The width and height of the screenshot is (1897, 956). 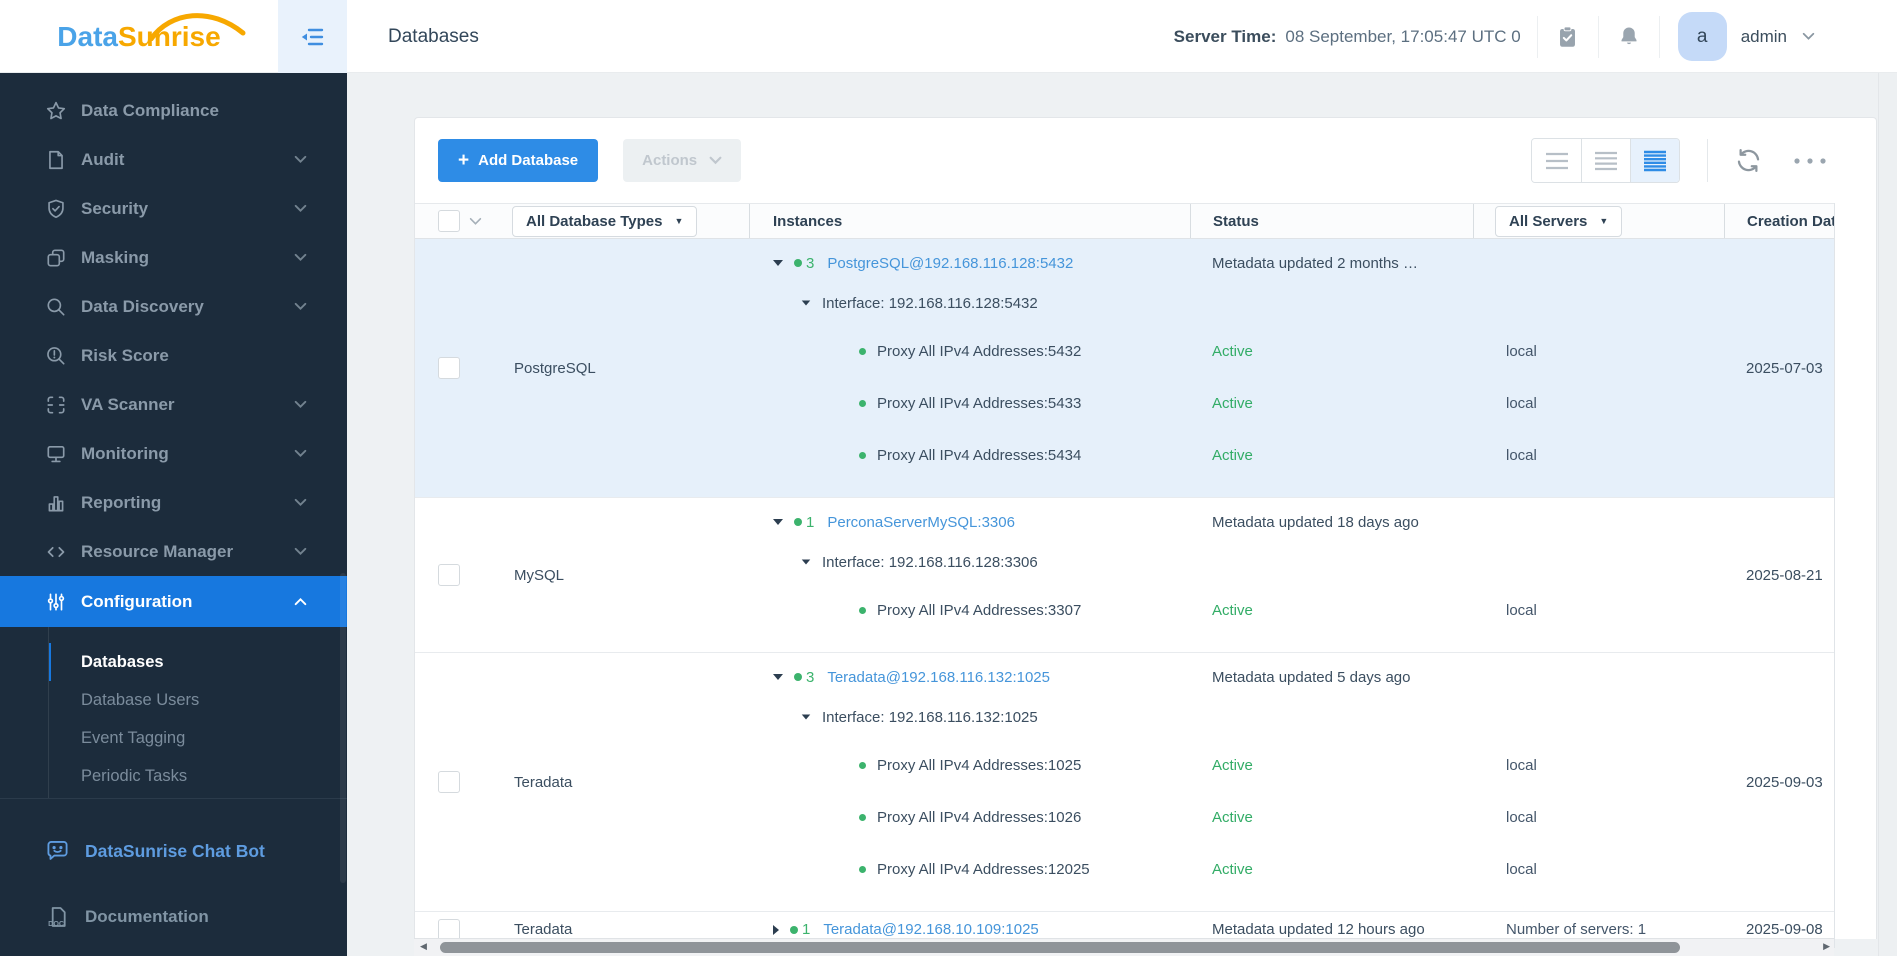 I want to click on instance-link: PerconaServerMySQL:3306, so click(x=921, y=522).